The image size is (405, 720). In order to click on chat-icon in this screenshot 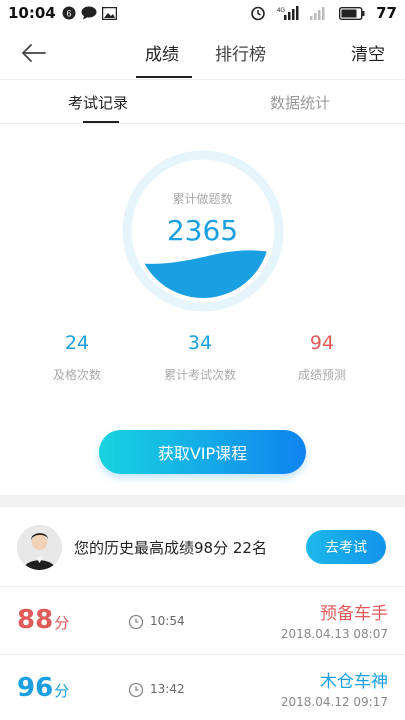, I will do `click(89, 13)`.